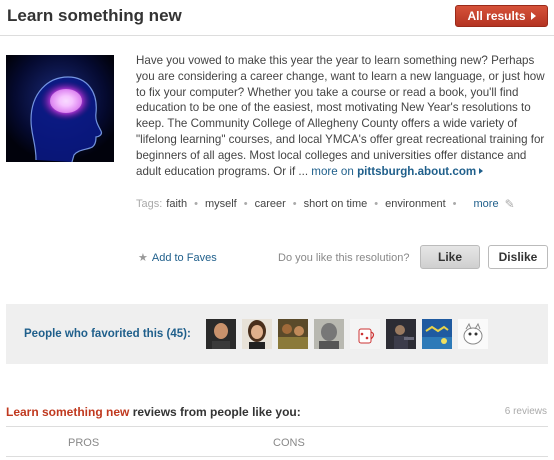 Image resolution: width=554 pixels, height=460 pixels. Describe the element at coordinates (344, 258) in the screenshot. I see `like-question: Do you like this resolution?` at that location.